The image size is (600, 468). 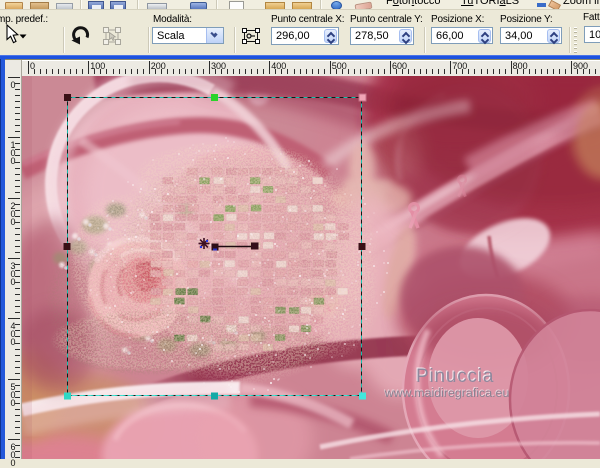 I want to click on svg-text: Pinuccia, so click(x=455, y=376).